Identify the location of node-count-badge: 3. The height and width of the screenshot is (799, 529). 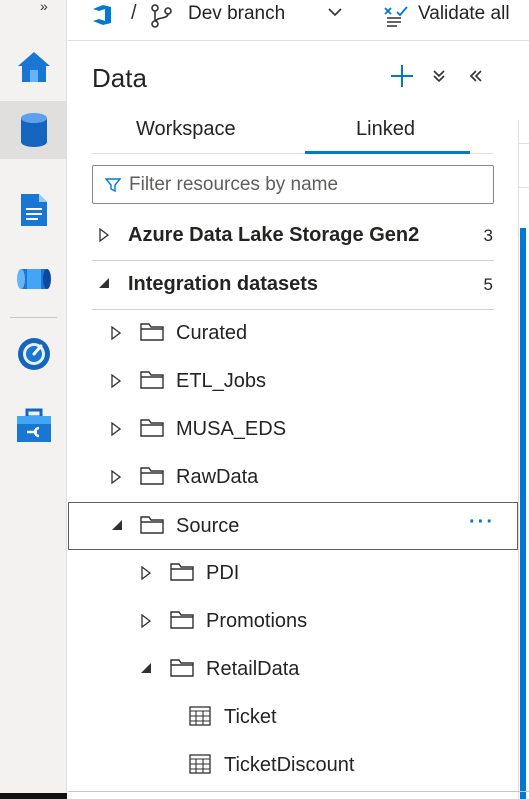
(488, 235).